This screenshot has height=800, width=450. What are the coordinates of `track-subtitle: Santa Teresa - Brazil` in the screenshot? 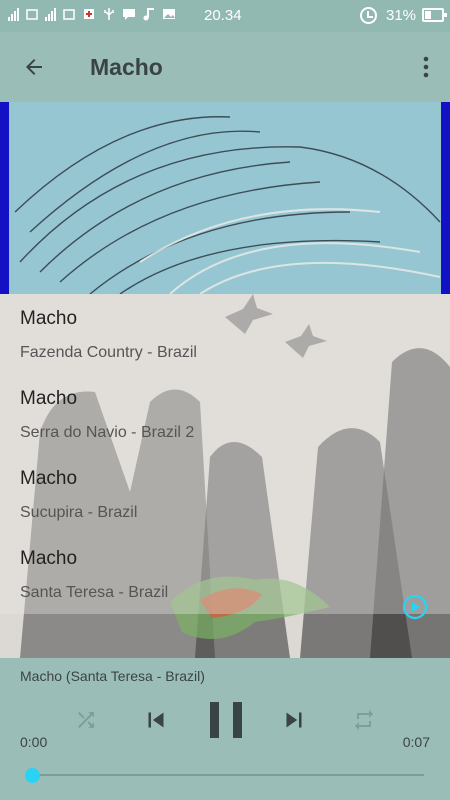 It's located at (94, 592).